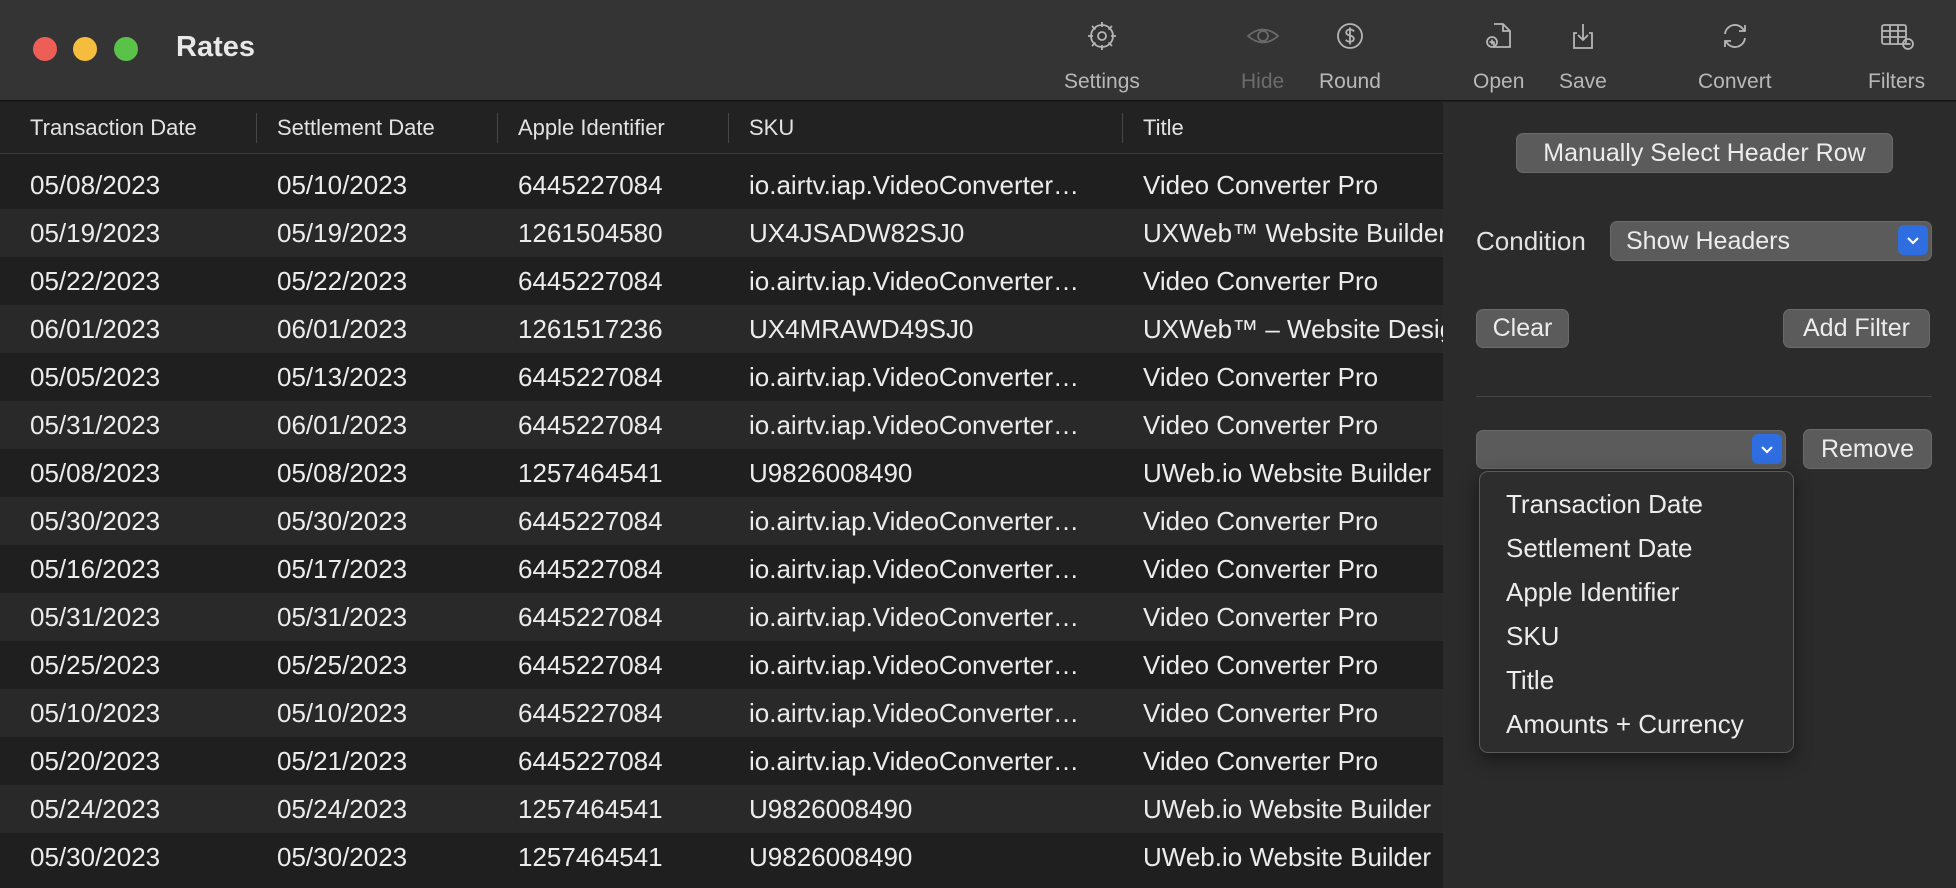 This screenshot has width=1956, height=888. Describe the element at coordinates (95, 329) in the screenshot. I see `cell-transaction-date: 06/01/2023` at that location.